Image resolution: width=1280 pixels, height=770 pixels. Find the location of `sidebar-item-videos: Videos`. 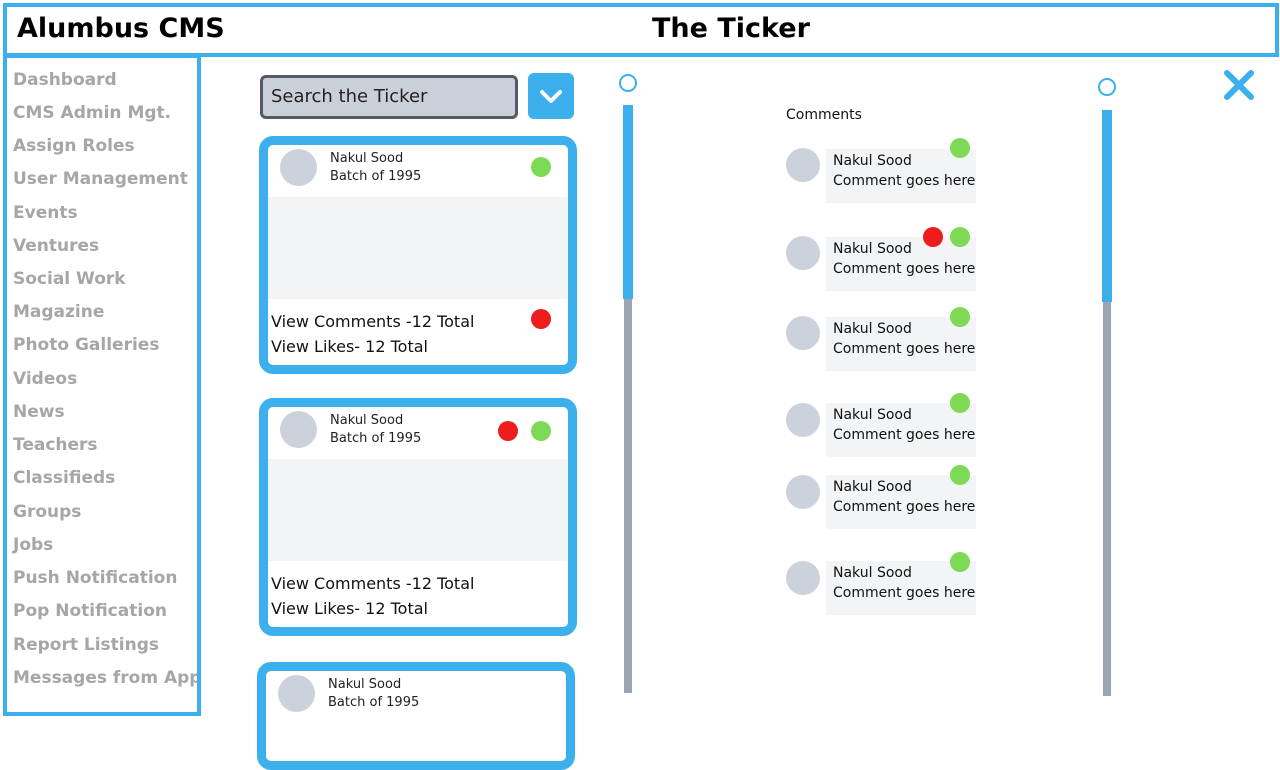

sidebar-item-videos: Videos is located at coordinates (45, 379).